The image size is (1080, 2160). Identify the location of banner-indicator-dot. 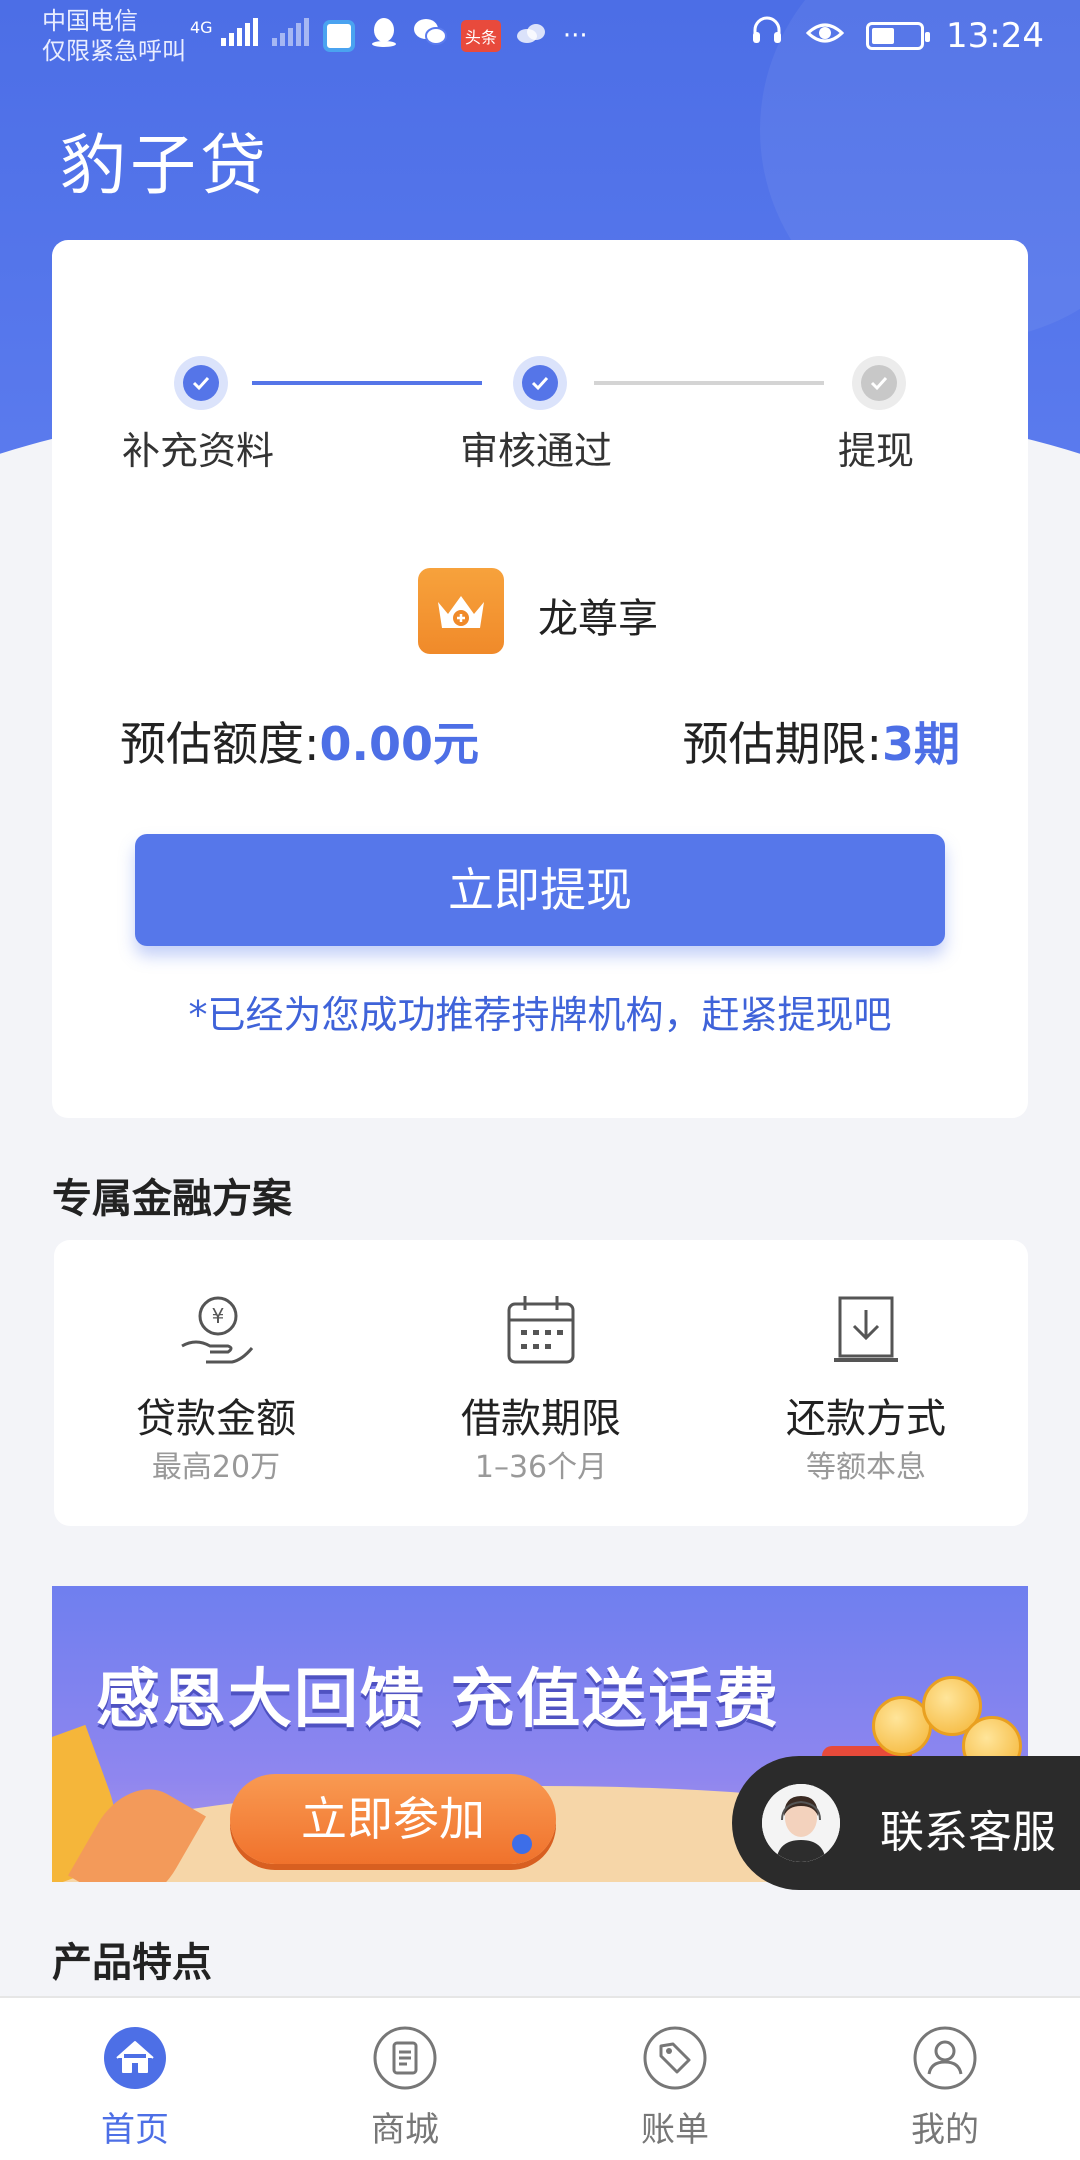
(522, 1844).